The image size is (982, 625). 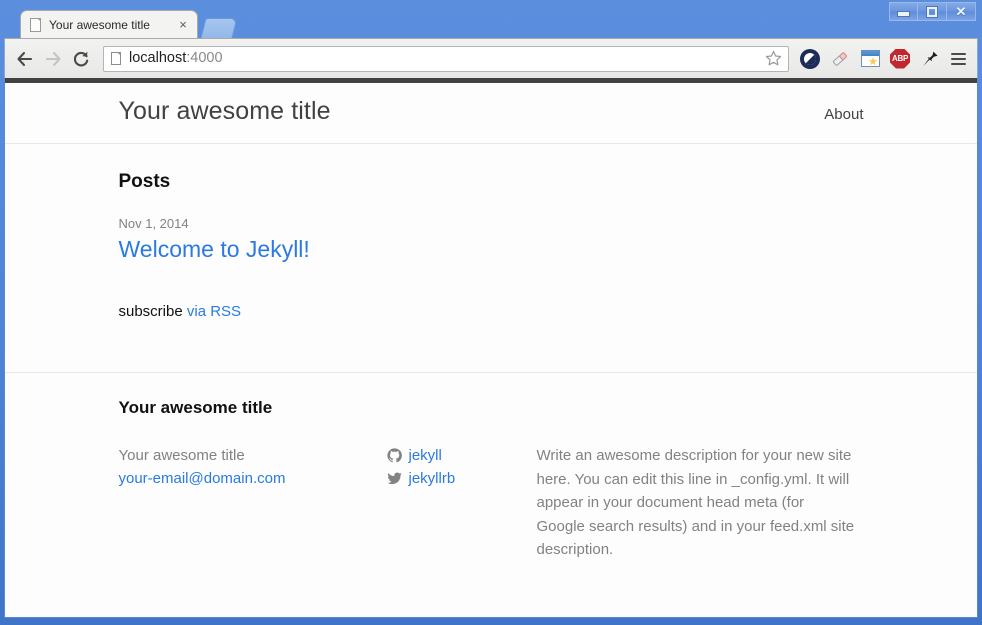 What do you see at coordinates (219, 28) in the screenshot?
I see `new-tab-button` at bounding box center [219, 28].